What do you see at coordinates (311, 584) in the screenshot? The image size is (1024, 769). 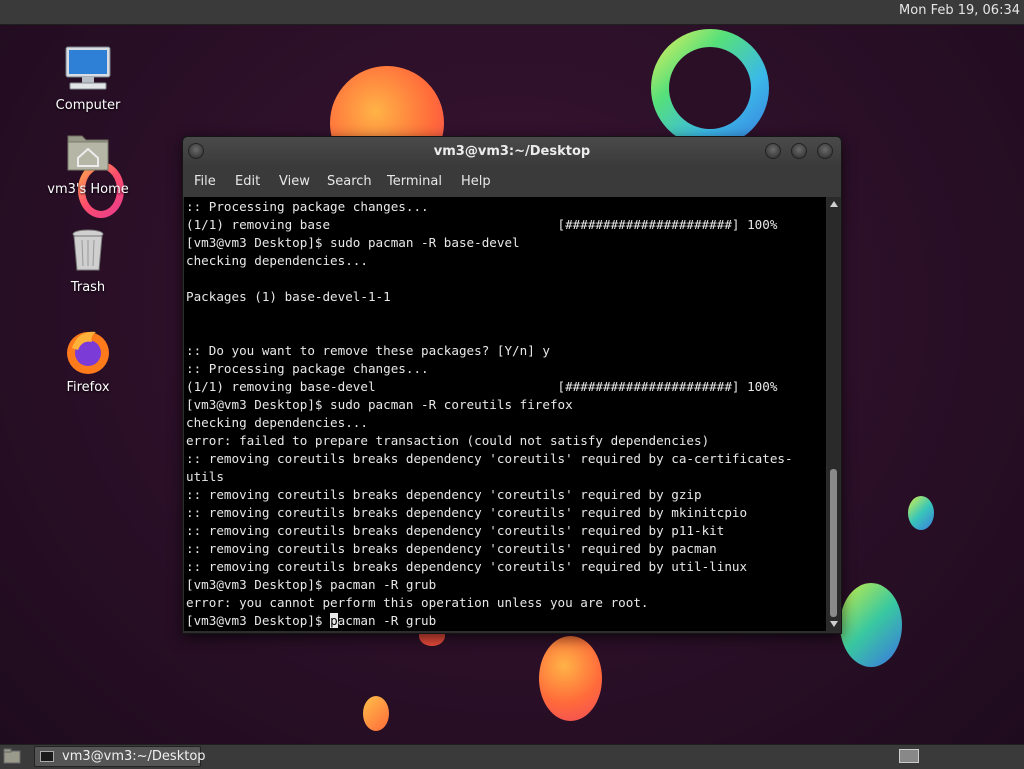 I see `terminal-line: [vm3@vm3 Desktop]$ pacman -R grub` at bounding box center [311, 584].